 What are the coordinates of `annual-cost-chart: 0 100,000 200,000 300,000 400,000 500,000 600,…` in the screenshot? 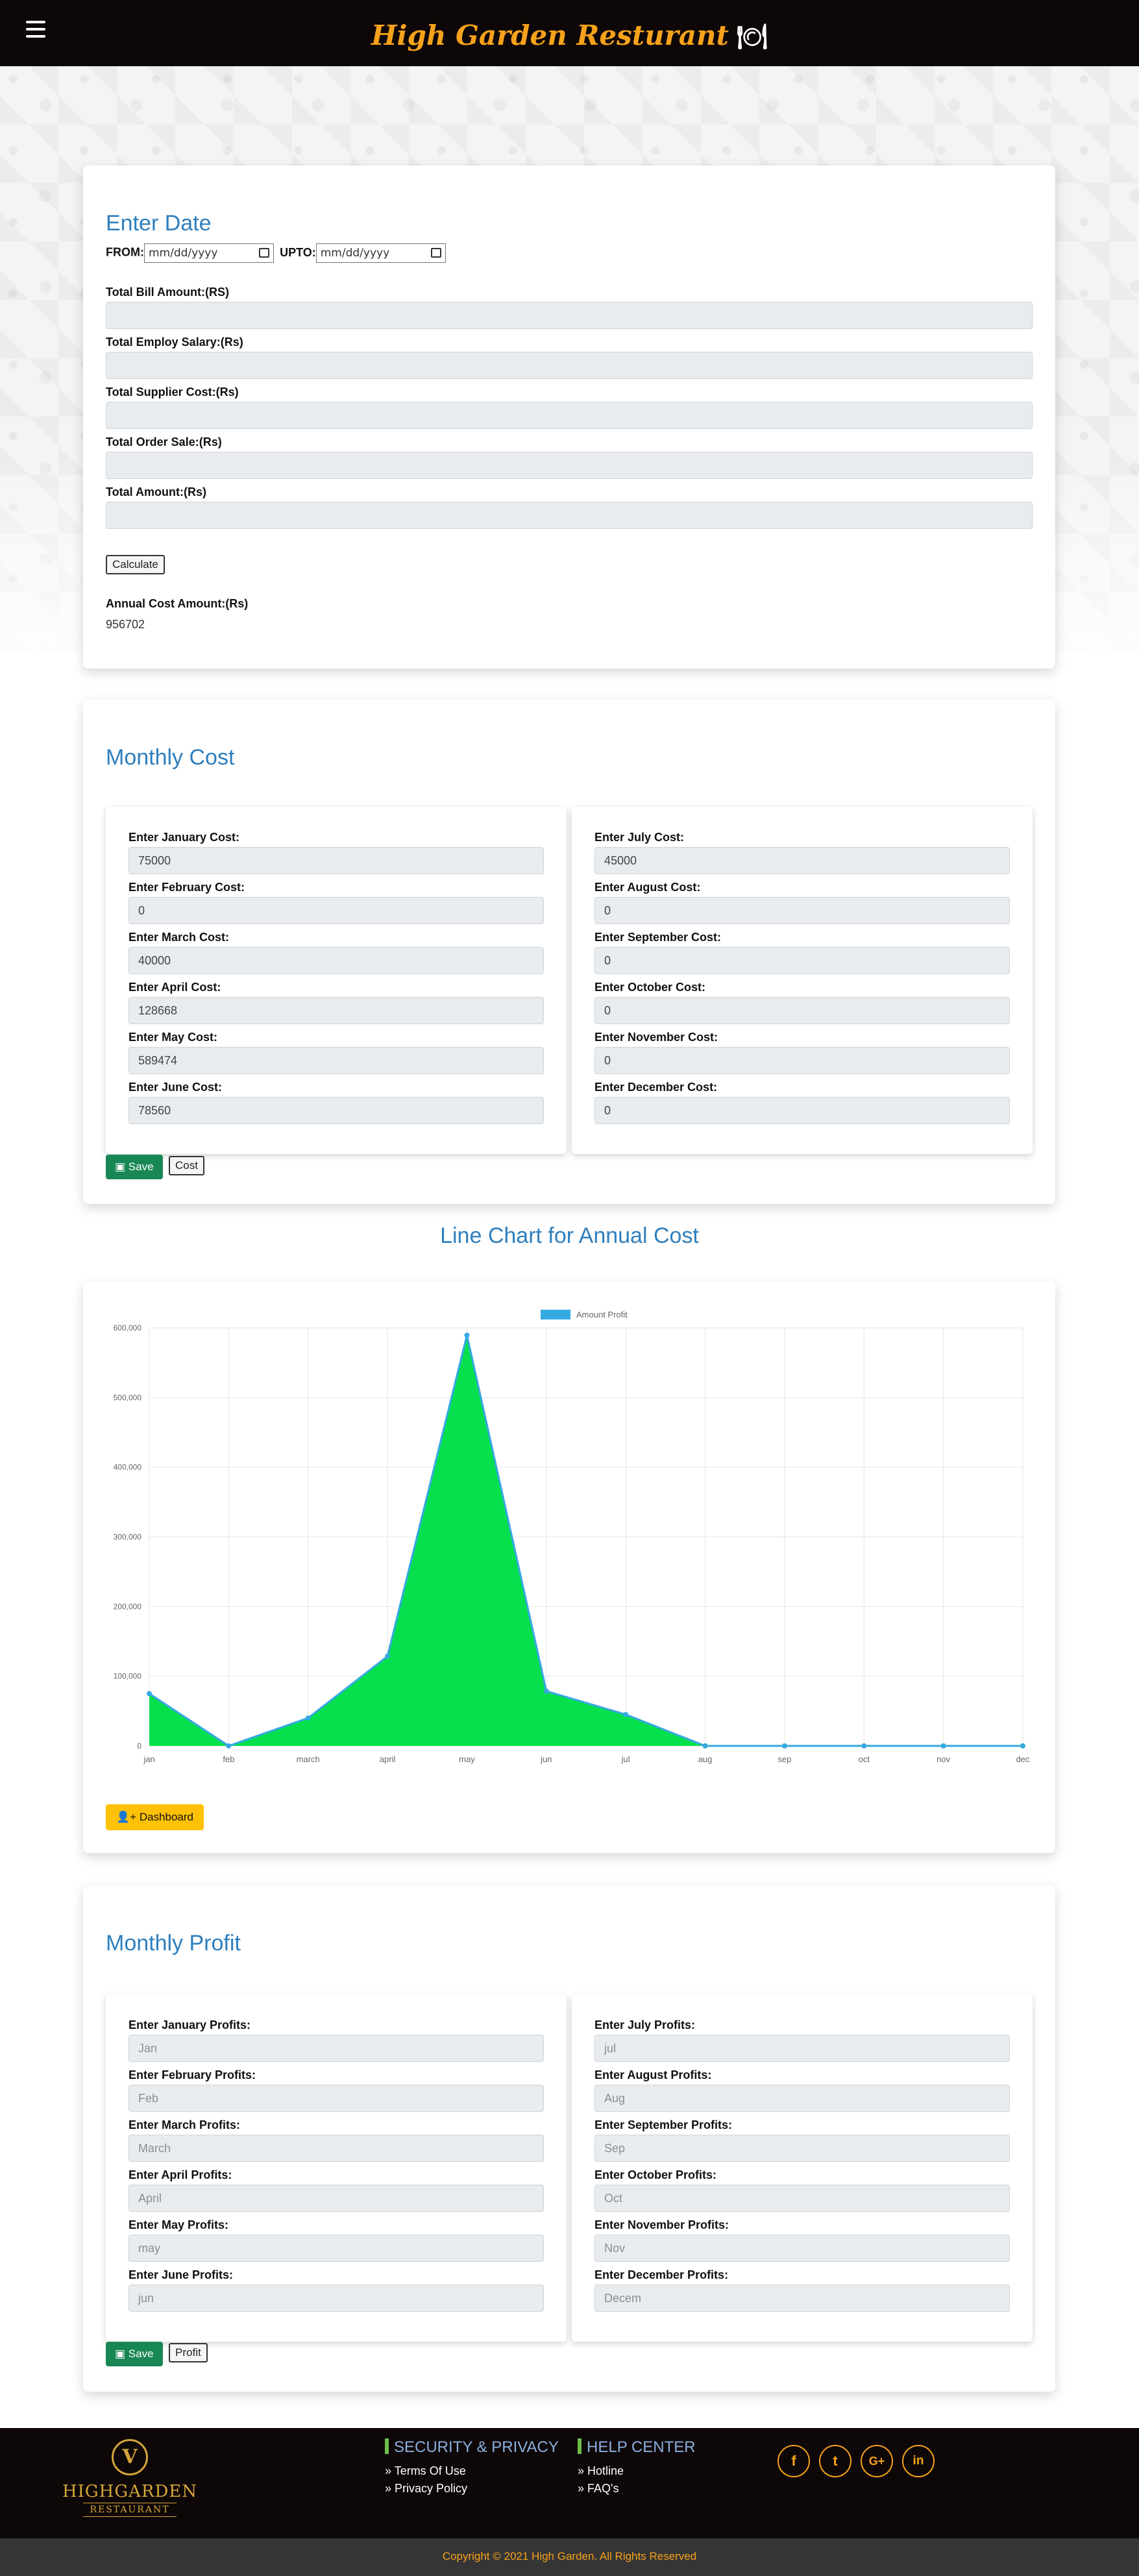 It's located at (572, 1537).